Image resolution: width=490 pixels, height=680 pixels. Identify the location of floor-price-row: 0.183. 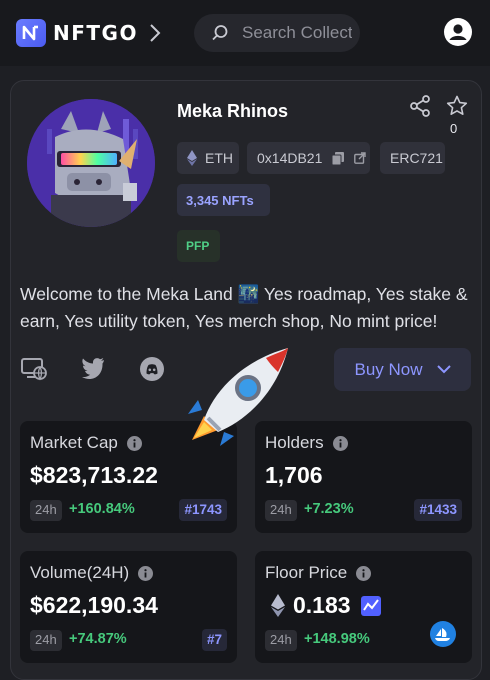
(326, 605).